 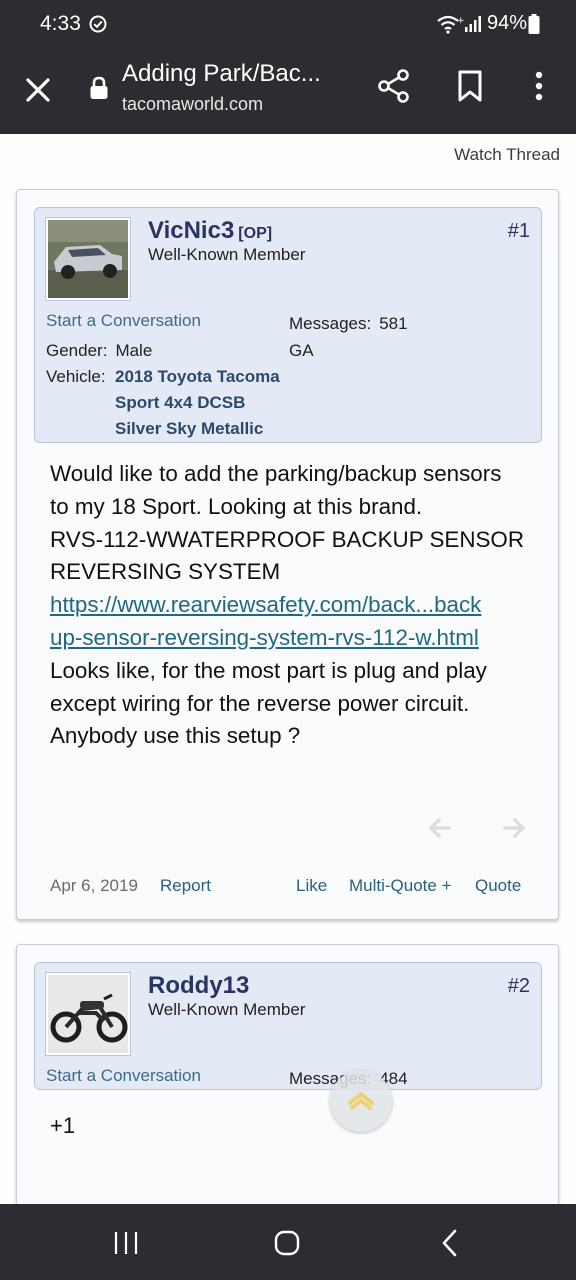 I want to click on watch-thread-button: Watch Thread, so click(x=507, y=155).